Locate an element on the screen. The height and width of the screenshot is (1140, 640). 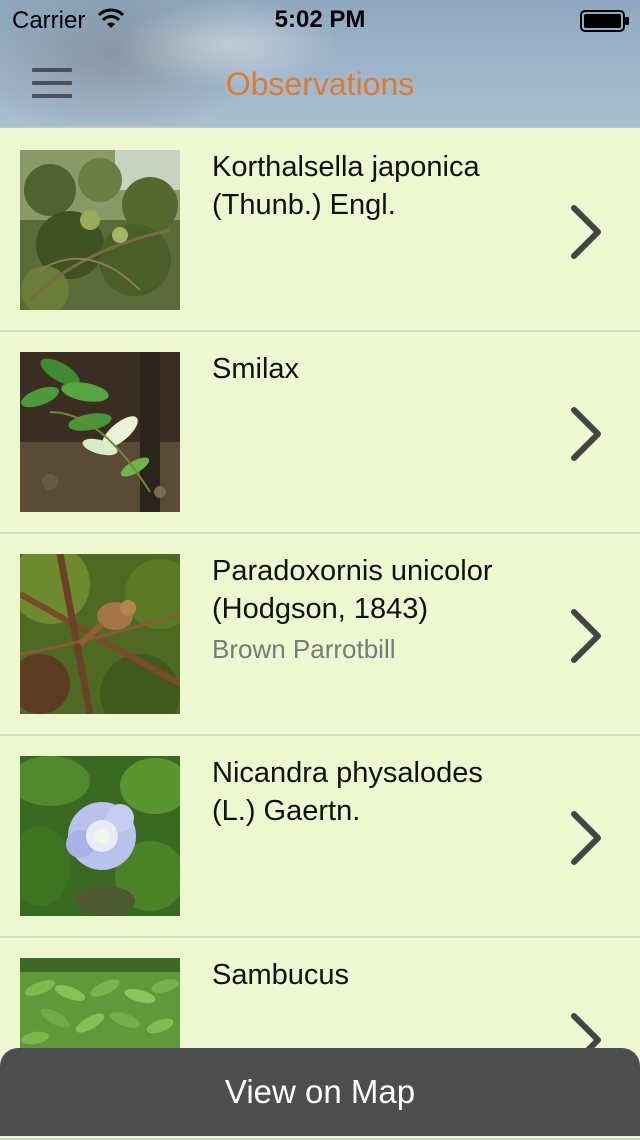
navigation-header: Carrier 5:02 PM Observations is located at coordinates (320, 64).